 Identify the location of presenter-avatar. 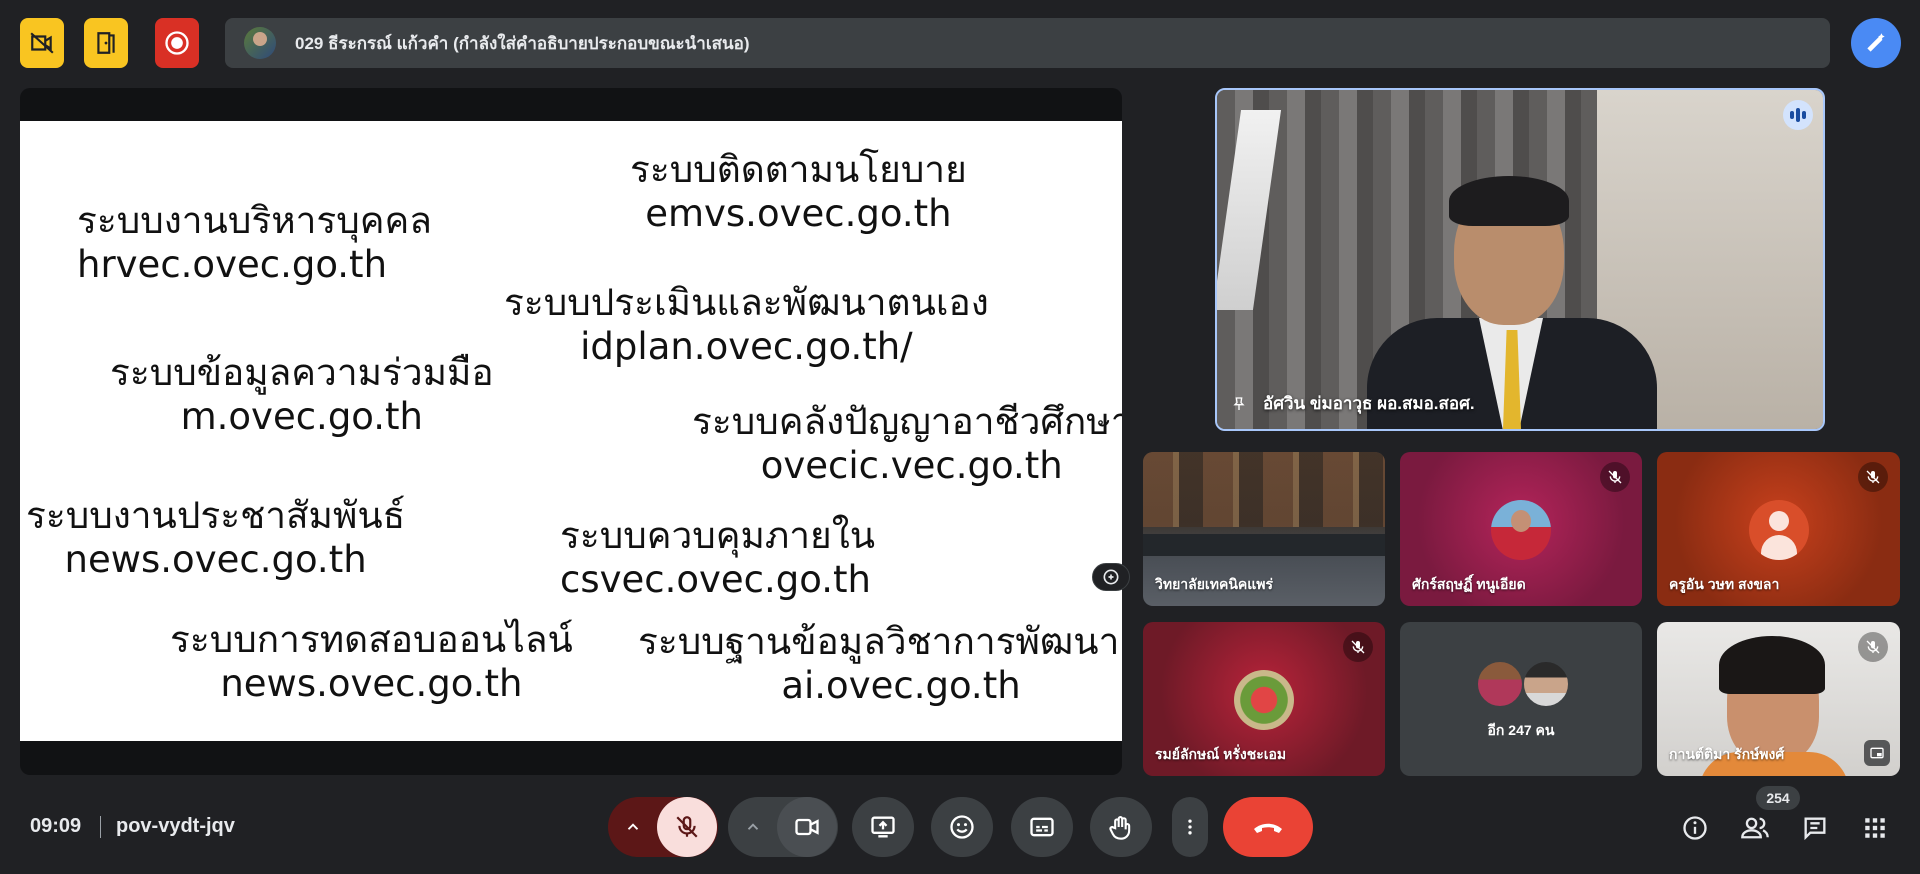
(260, 43).